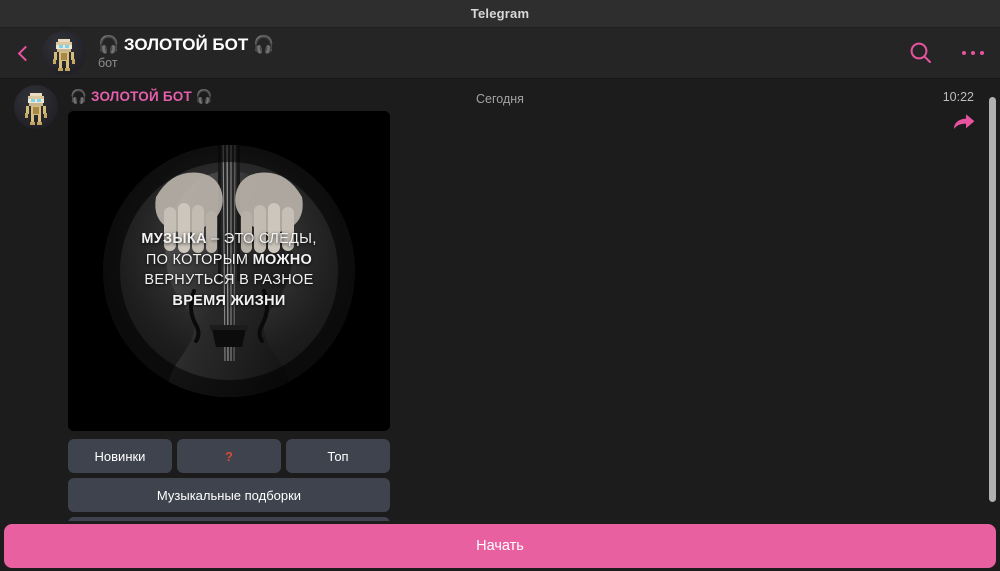 This screenshot has height=571, width=1000. I want to click on search-button, so click(921, 53).